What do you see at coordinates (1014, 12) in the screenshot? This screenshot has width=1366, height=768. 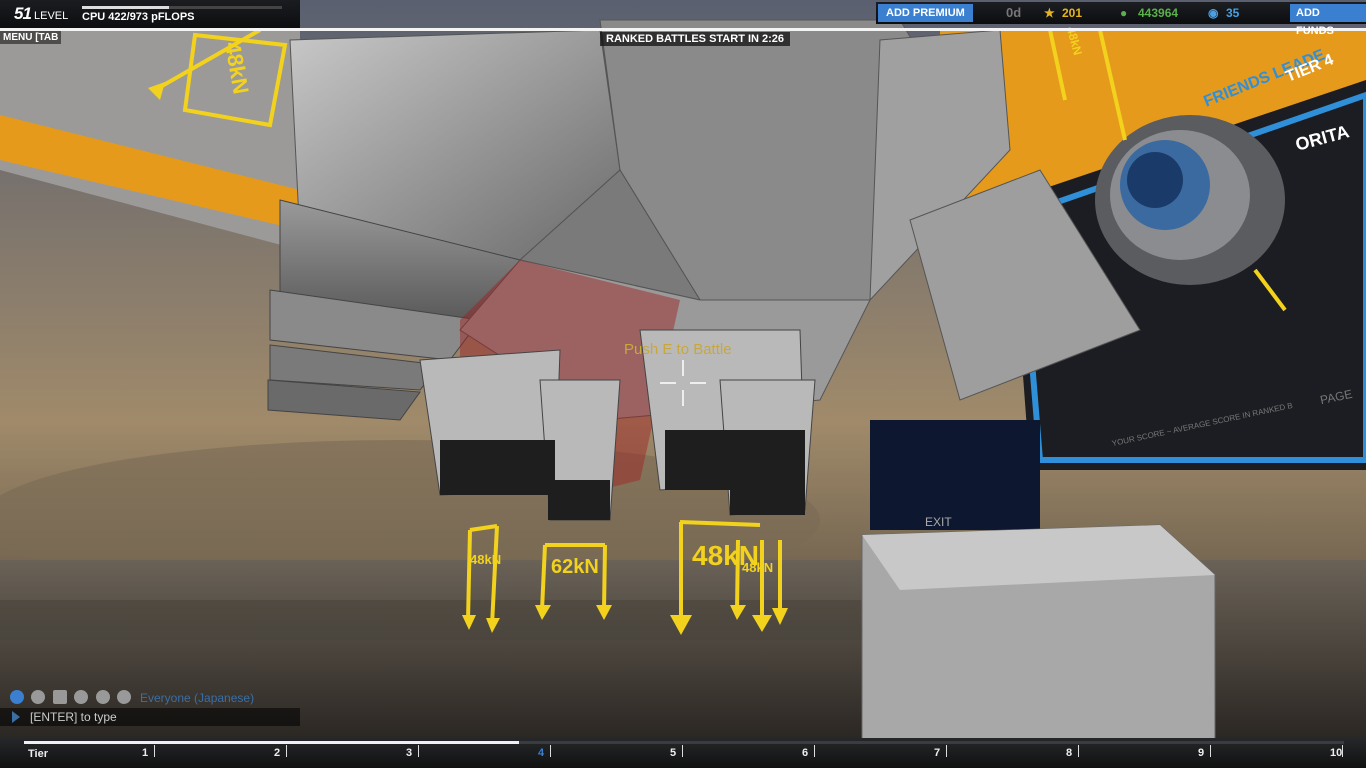 I see `premium-days: 0d` at bounding box center [1014, 12].